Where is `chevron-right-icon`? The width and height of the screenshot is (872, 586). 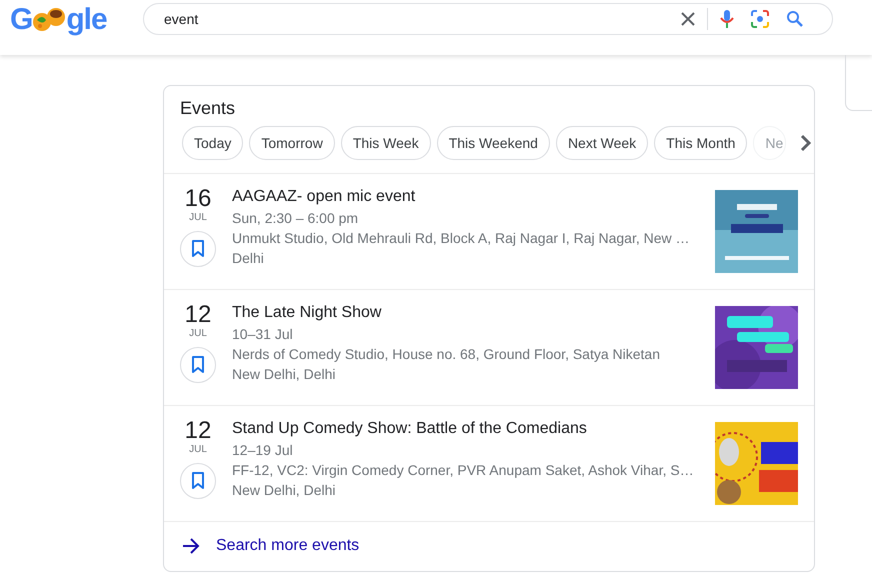 chevron-right-icon is located at coordinates (806, 143).